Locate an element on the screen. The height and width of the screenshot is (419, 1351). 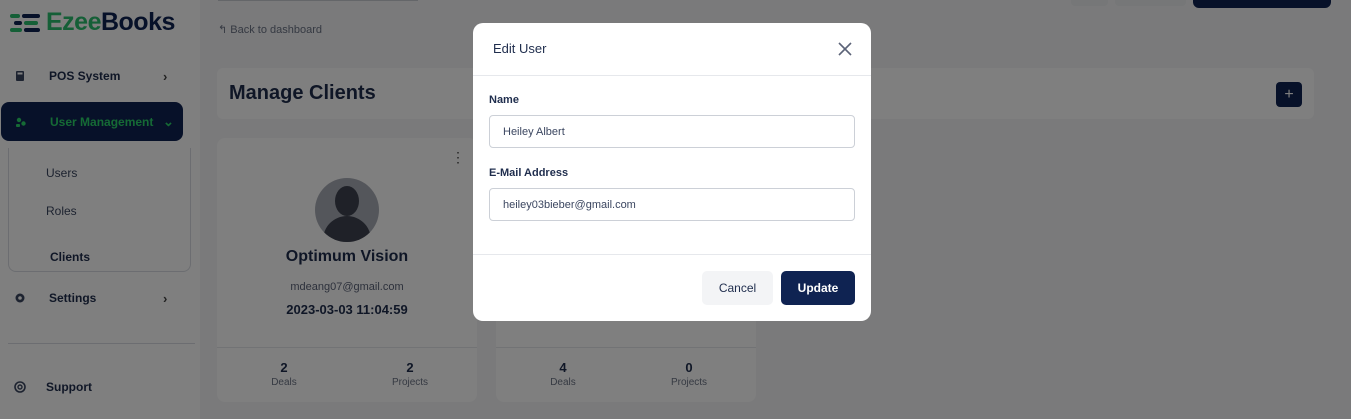
dialog-footer-divider is located at coordinates (672, 254).